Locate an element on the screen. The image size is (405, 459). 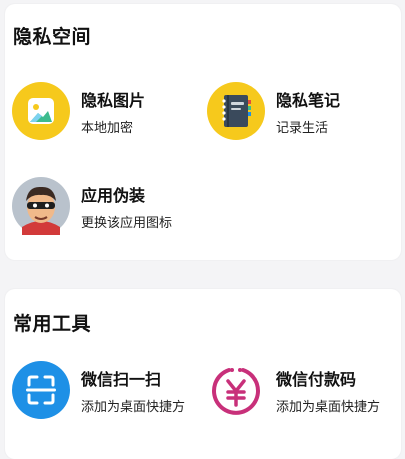
wechat-payment-code-subtitle: 添加为桌面快捷方 is located at coordinates (328, 407).